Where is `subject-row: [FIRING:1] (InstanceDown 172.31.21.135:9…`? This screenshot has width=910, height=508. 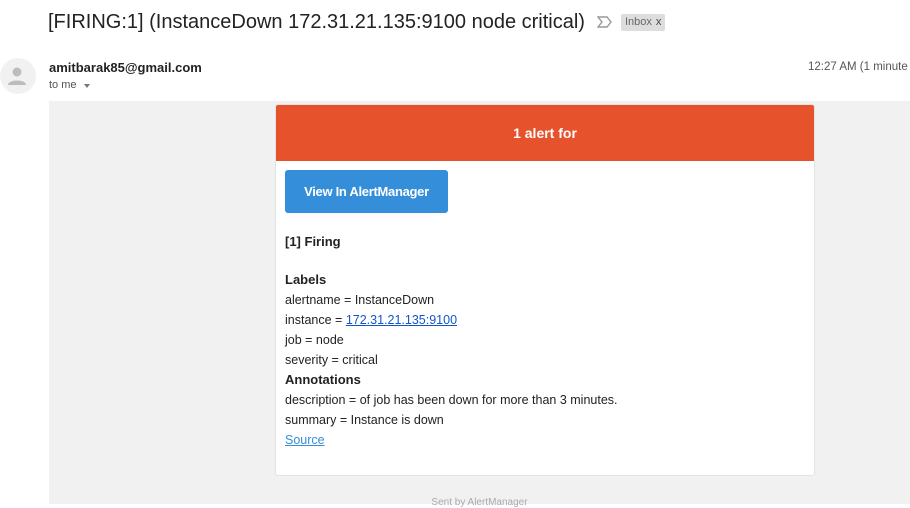
subject-row: [FIRING:1] (InstanceDown 172.31.21.135:9… is located at coordinates (357, 22).